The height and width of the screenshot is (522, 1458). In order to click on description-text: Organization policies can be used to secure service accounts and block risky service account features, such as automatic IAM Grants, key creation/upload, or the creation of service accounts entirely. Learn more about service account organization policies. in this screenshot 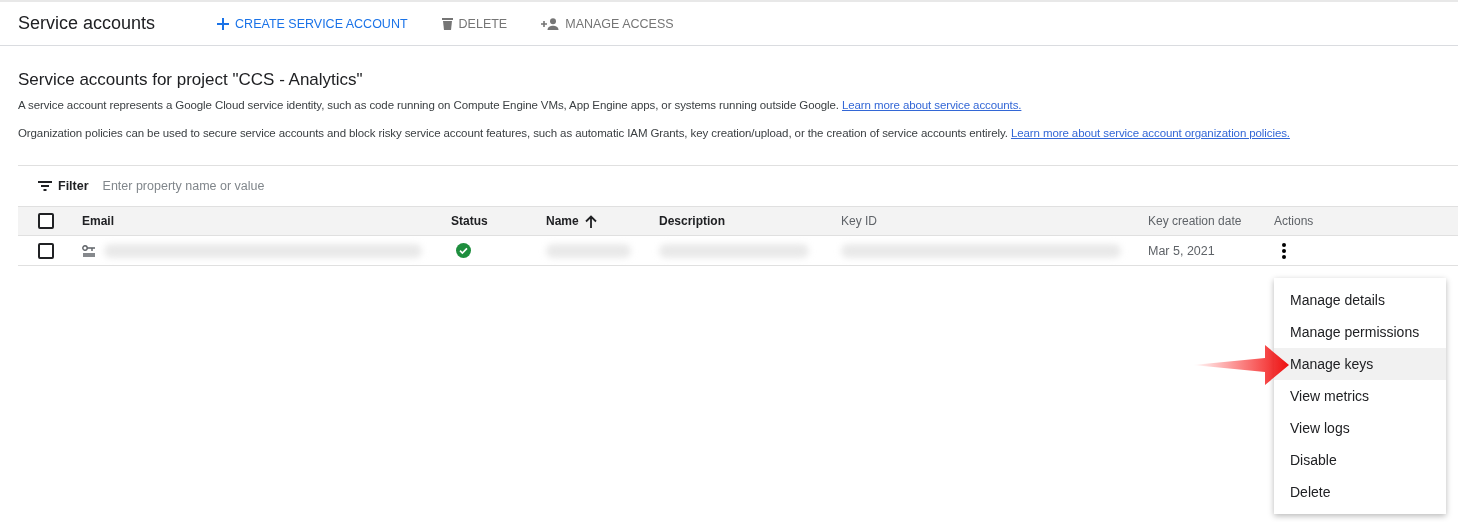, I will do `click(654, 133)`.